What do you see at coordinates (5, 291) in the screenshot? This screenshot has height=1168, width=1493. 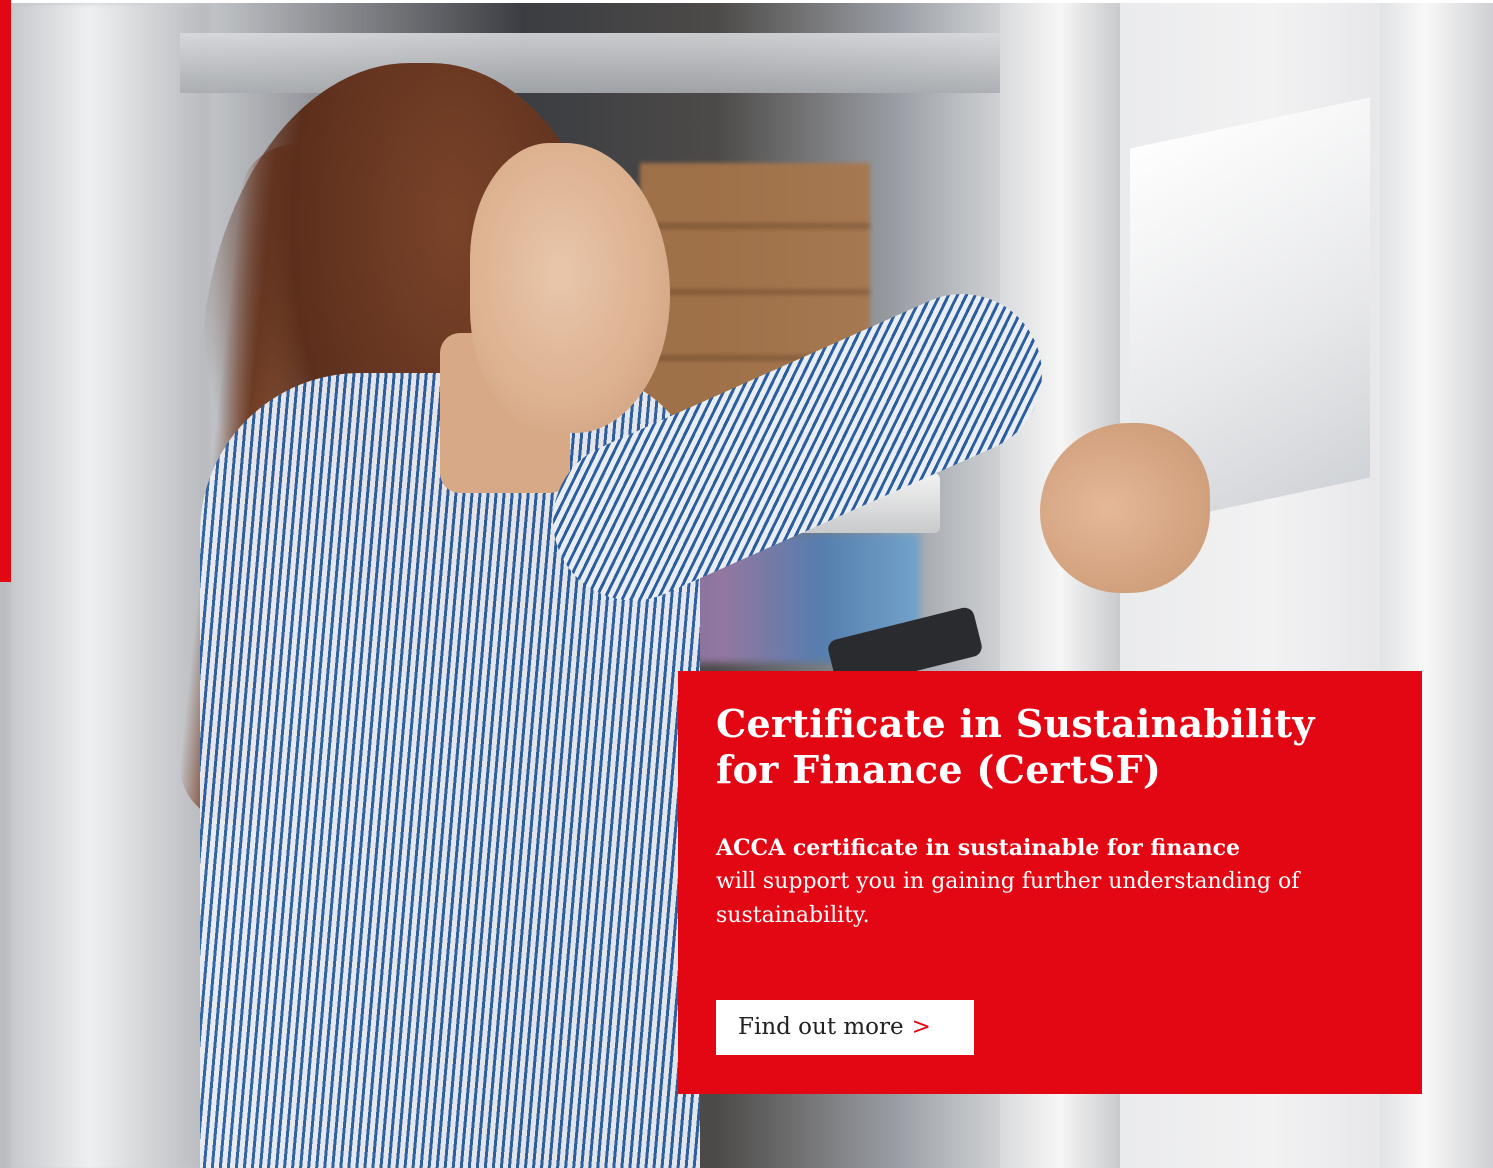 I see `red-accent-bar` at bounding box center [5, 291].